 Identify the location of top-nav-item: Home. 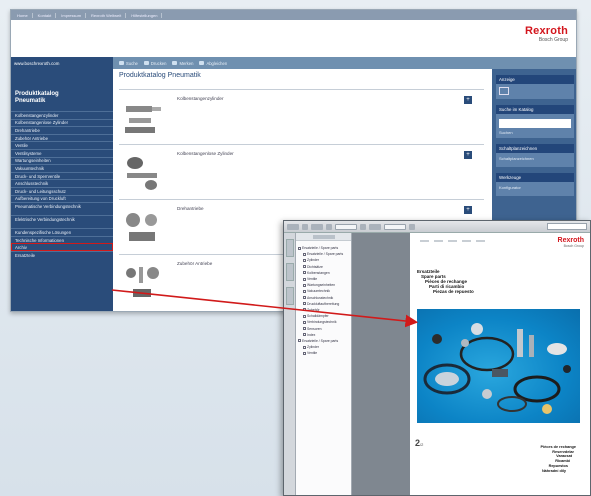
(23, 15).